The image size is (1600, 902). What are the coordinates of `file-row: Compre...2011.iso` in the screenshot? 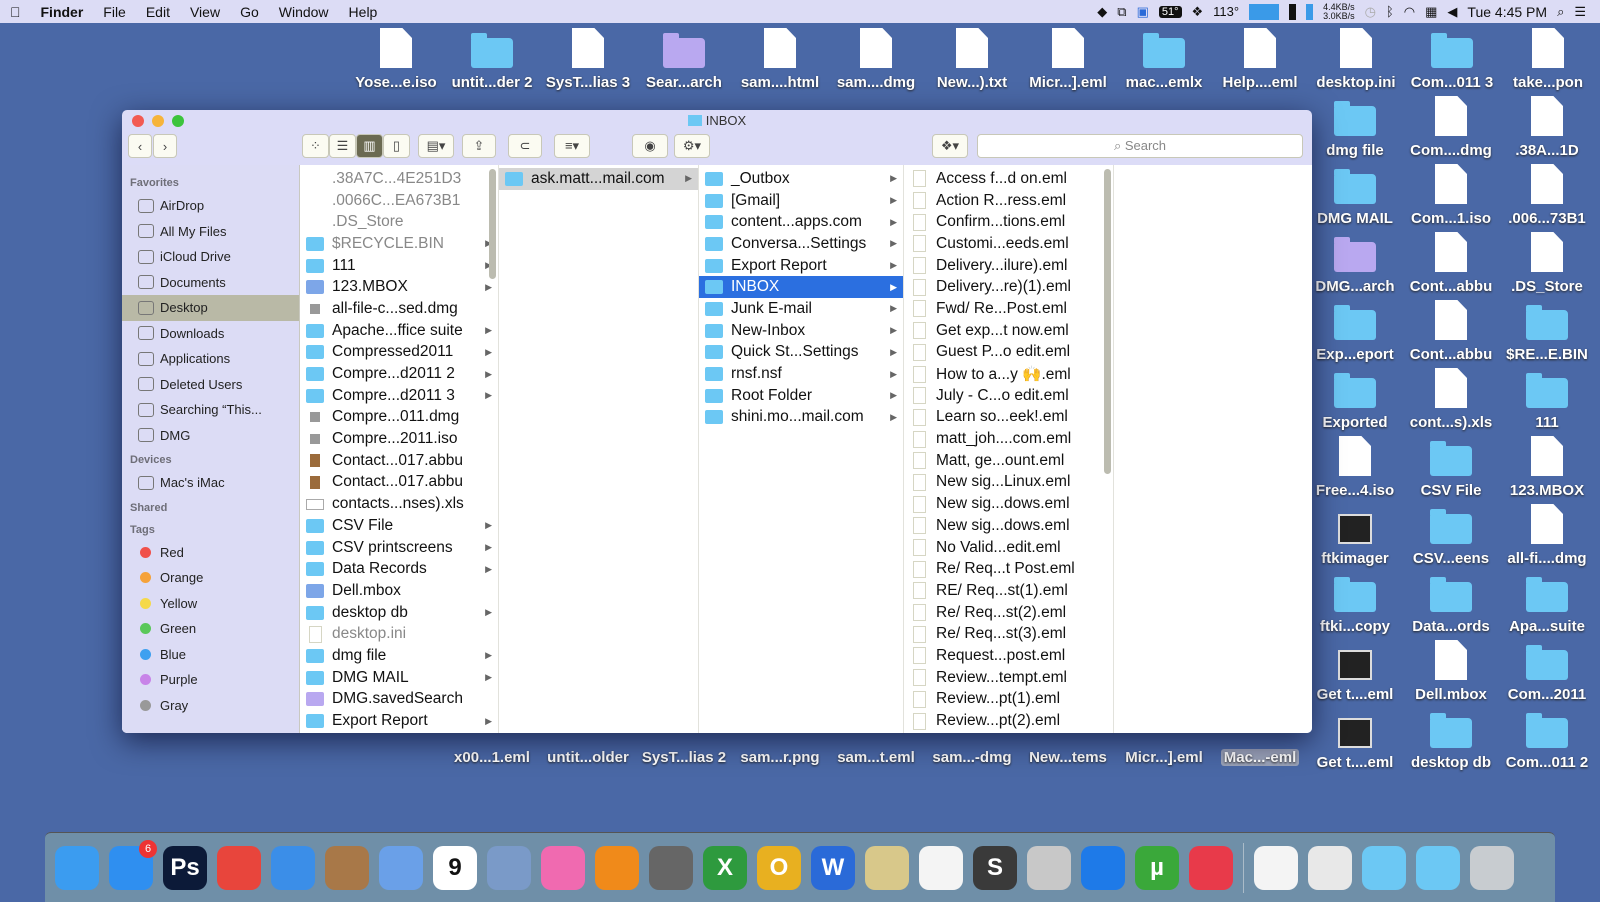 It's located at (399, 439).